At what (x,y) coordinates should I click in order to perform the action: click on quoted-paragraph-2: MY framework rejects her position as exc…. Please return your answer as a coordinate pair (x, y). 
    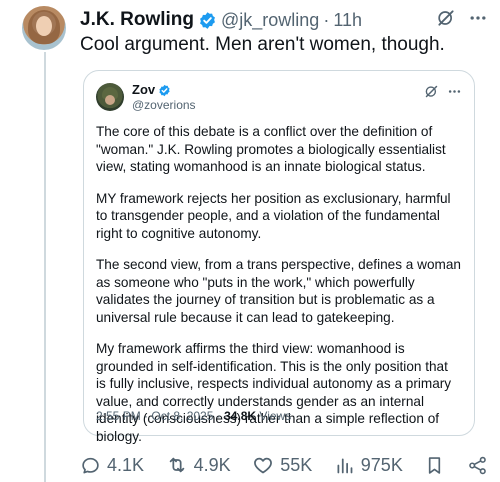
    Looking at the image, I should click on (273, 215).